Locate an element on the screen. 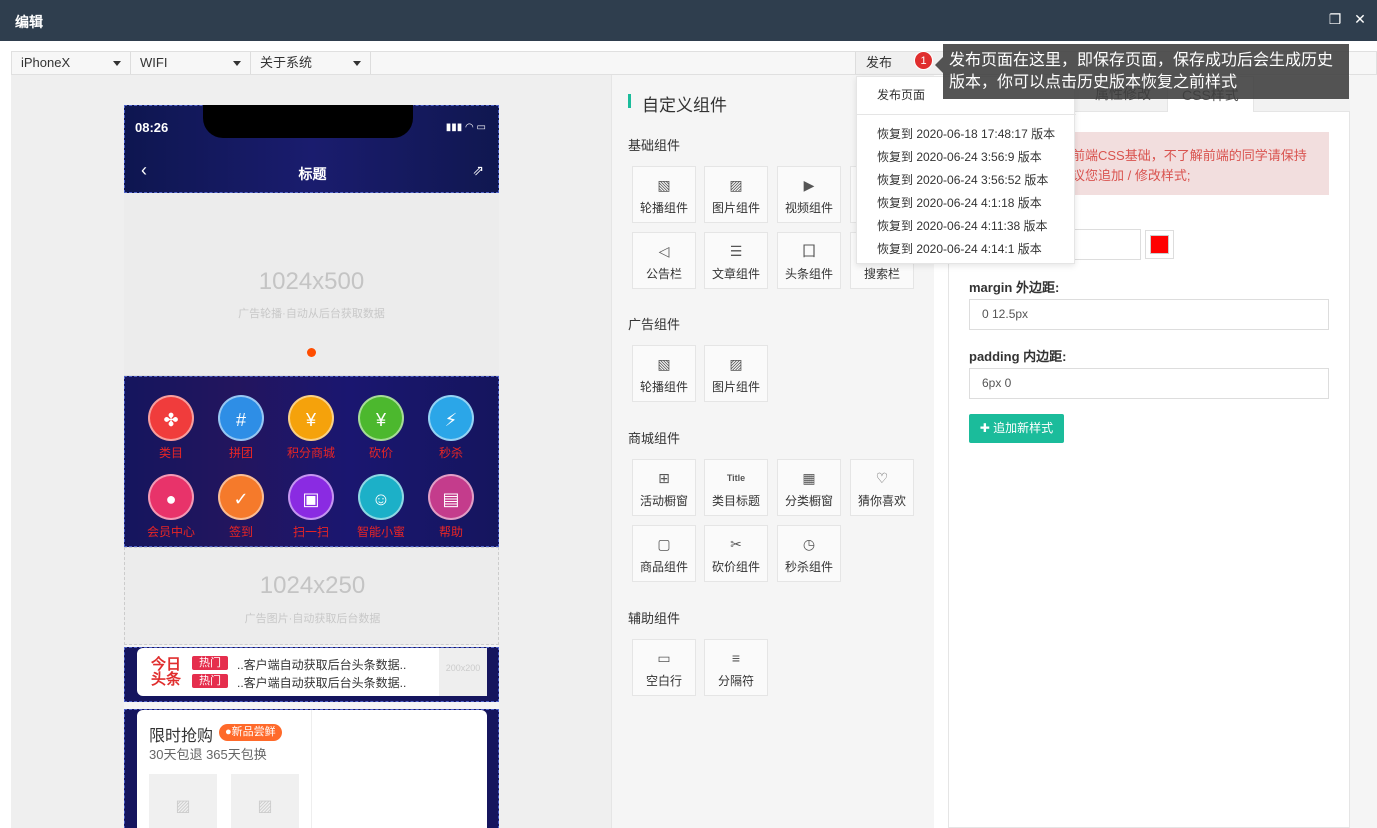  banner-size: 1024x500 is located at coordinates (311, 281).